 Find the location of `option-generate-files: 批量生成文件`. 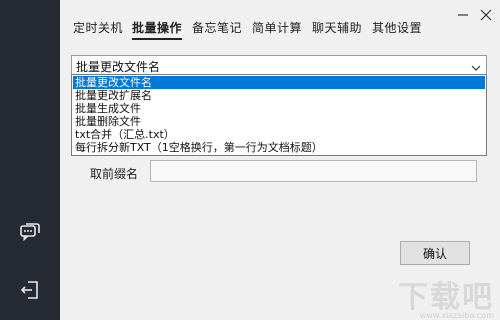

option-generate-files: 批量生成文件 is located at coordinates (279, 108).